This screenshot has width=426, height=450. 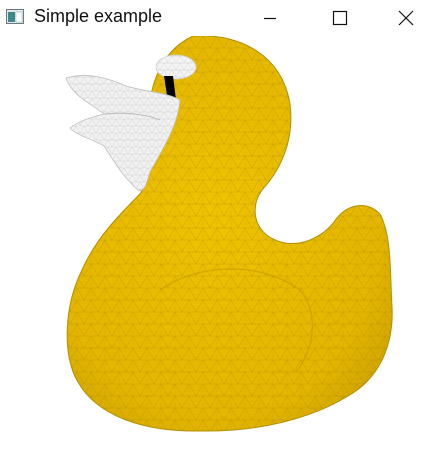 I want to click on close-button, so click(x=406, y=18).